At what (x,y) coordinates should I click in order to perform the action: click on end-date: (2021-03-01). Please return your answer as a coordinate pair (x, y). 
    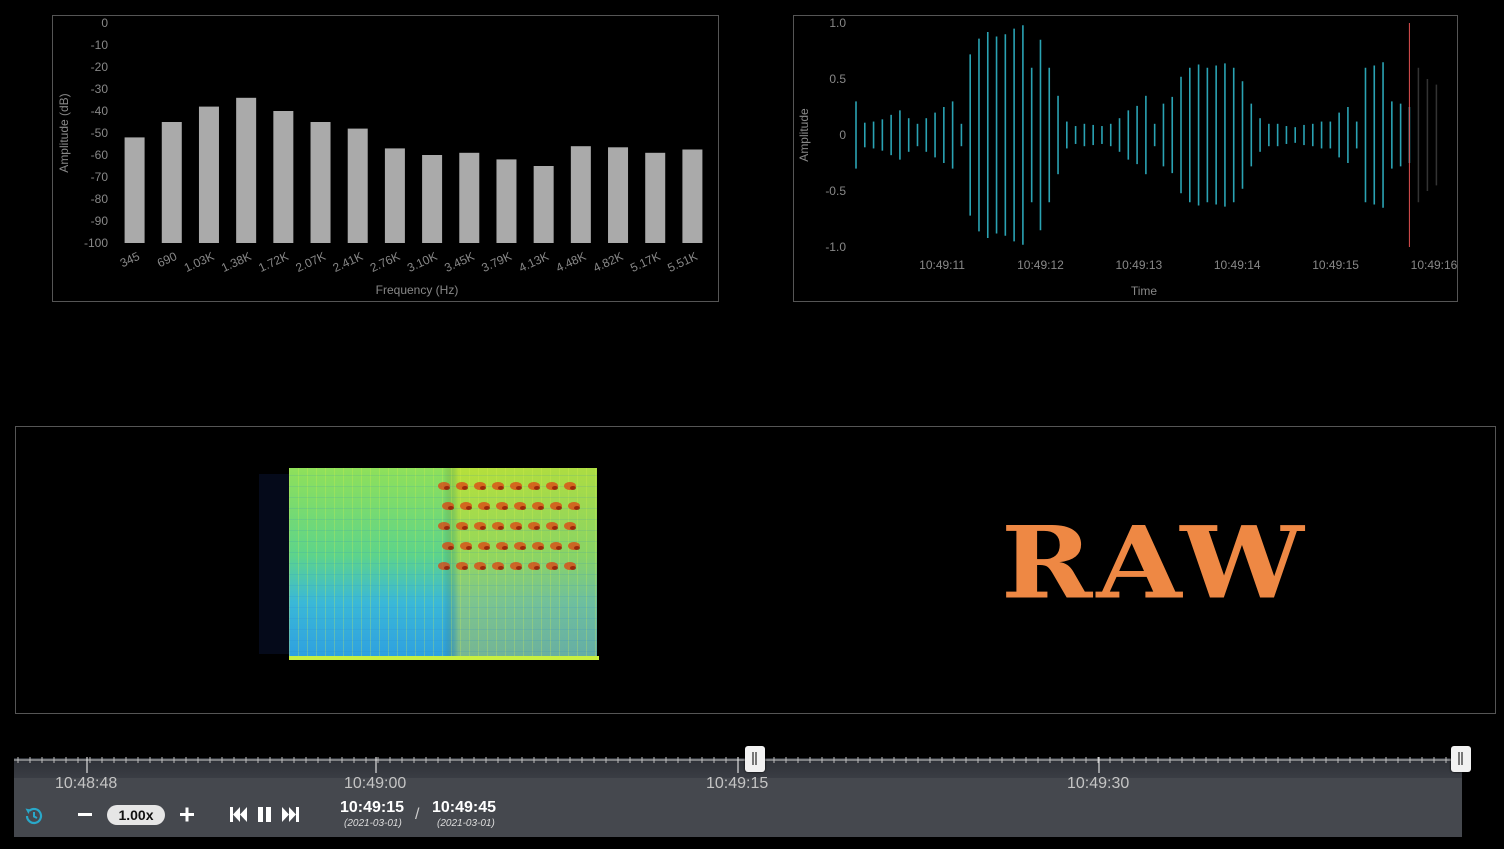
    Looking at the image, I should click on (466, 823).